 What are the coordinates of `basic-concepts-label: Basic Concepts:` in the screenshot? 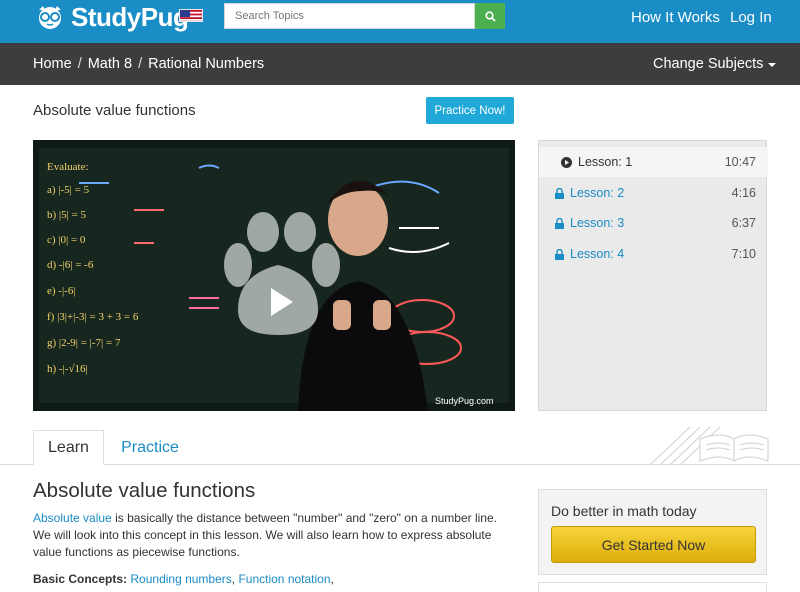 It's located at (80, 579).